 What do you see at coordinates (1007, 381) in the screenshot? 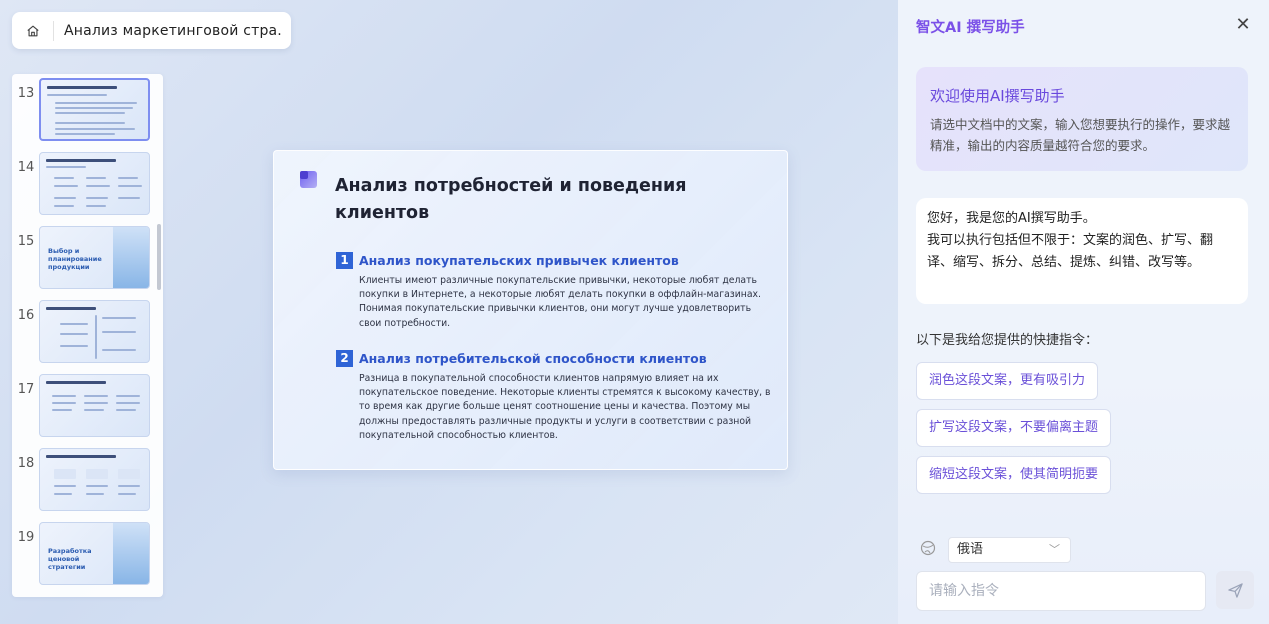
I see `command-polish-button: 润色这段文案，更有吸引力` at bounding box center [1007, 381].